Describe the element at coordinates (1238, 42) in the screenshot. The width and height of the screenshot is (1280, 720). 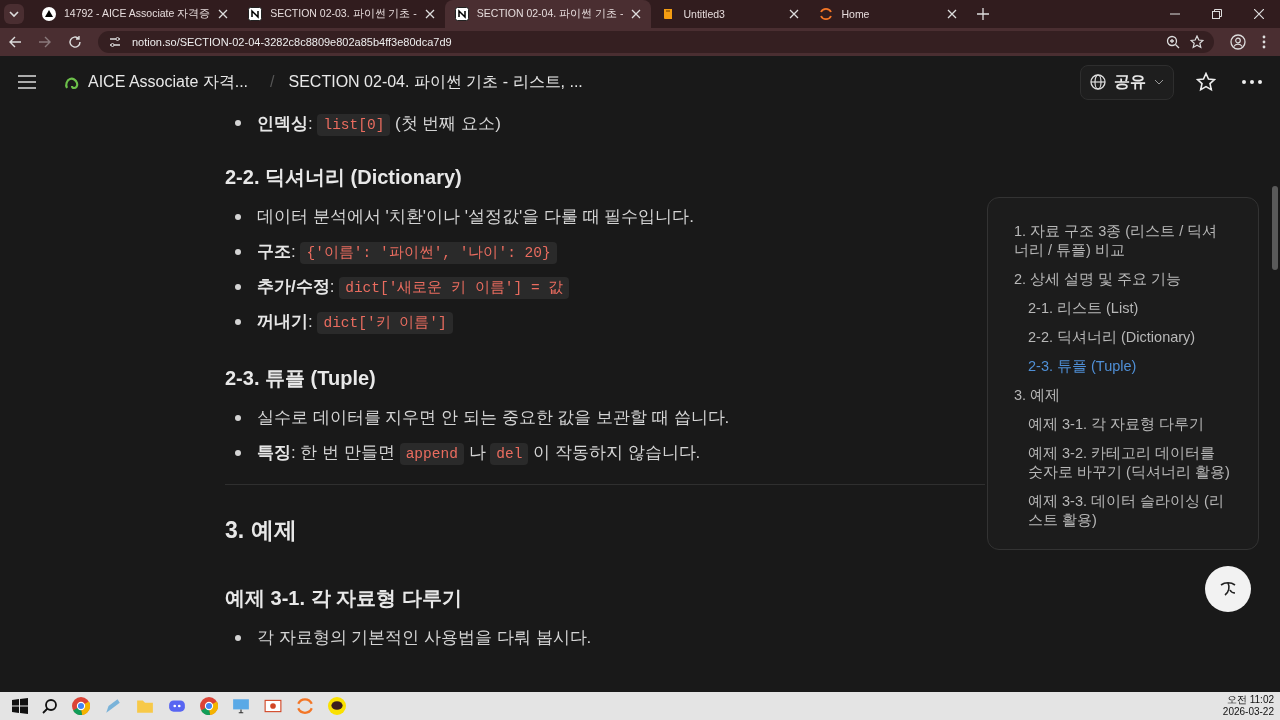
I see `profile-icon` at that location.